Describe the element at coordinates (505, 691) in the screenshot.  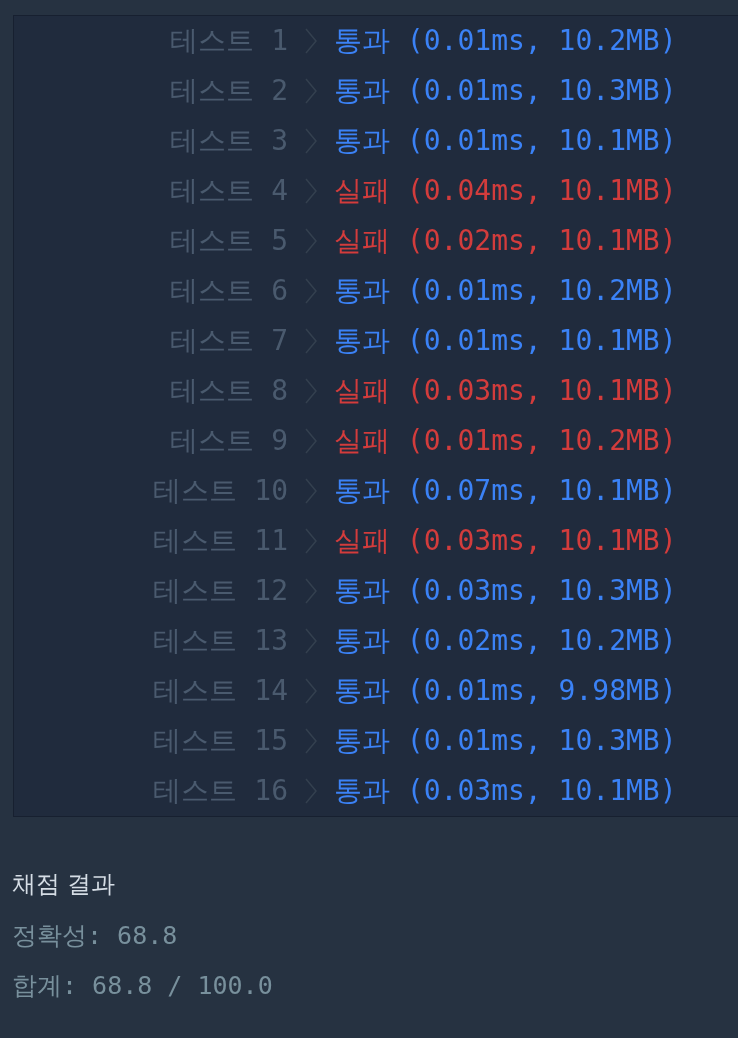
I see `pass-result: 통과 (0.01ms, 9.98MB)` at that location.